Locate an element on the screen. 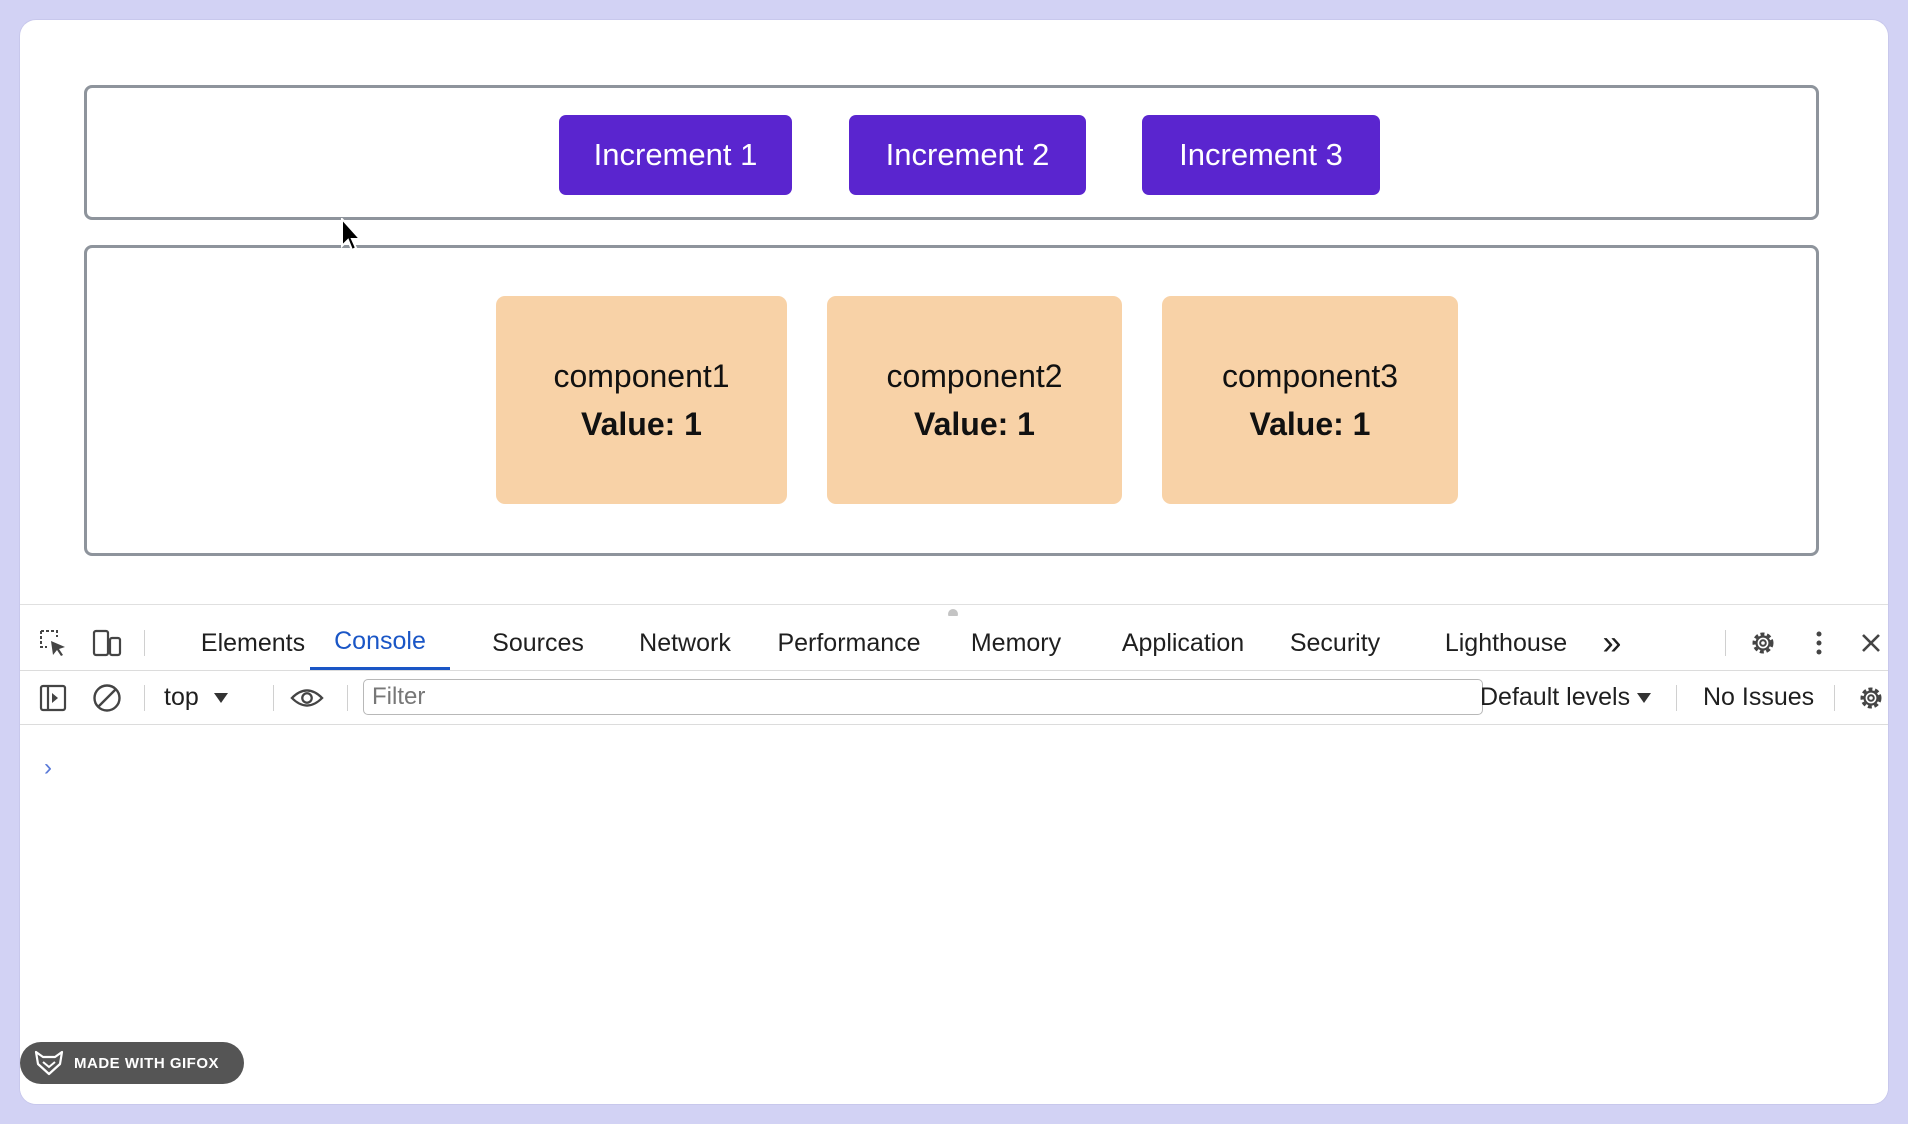  component-card-1: component1 Value: 1 is located at coordinates (641, 400).